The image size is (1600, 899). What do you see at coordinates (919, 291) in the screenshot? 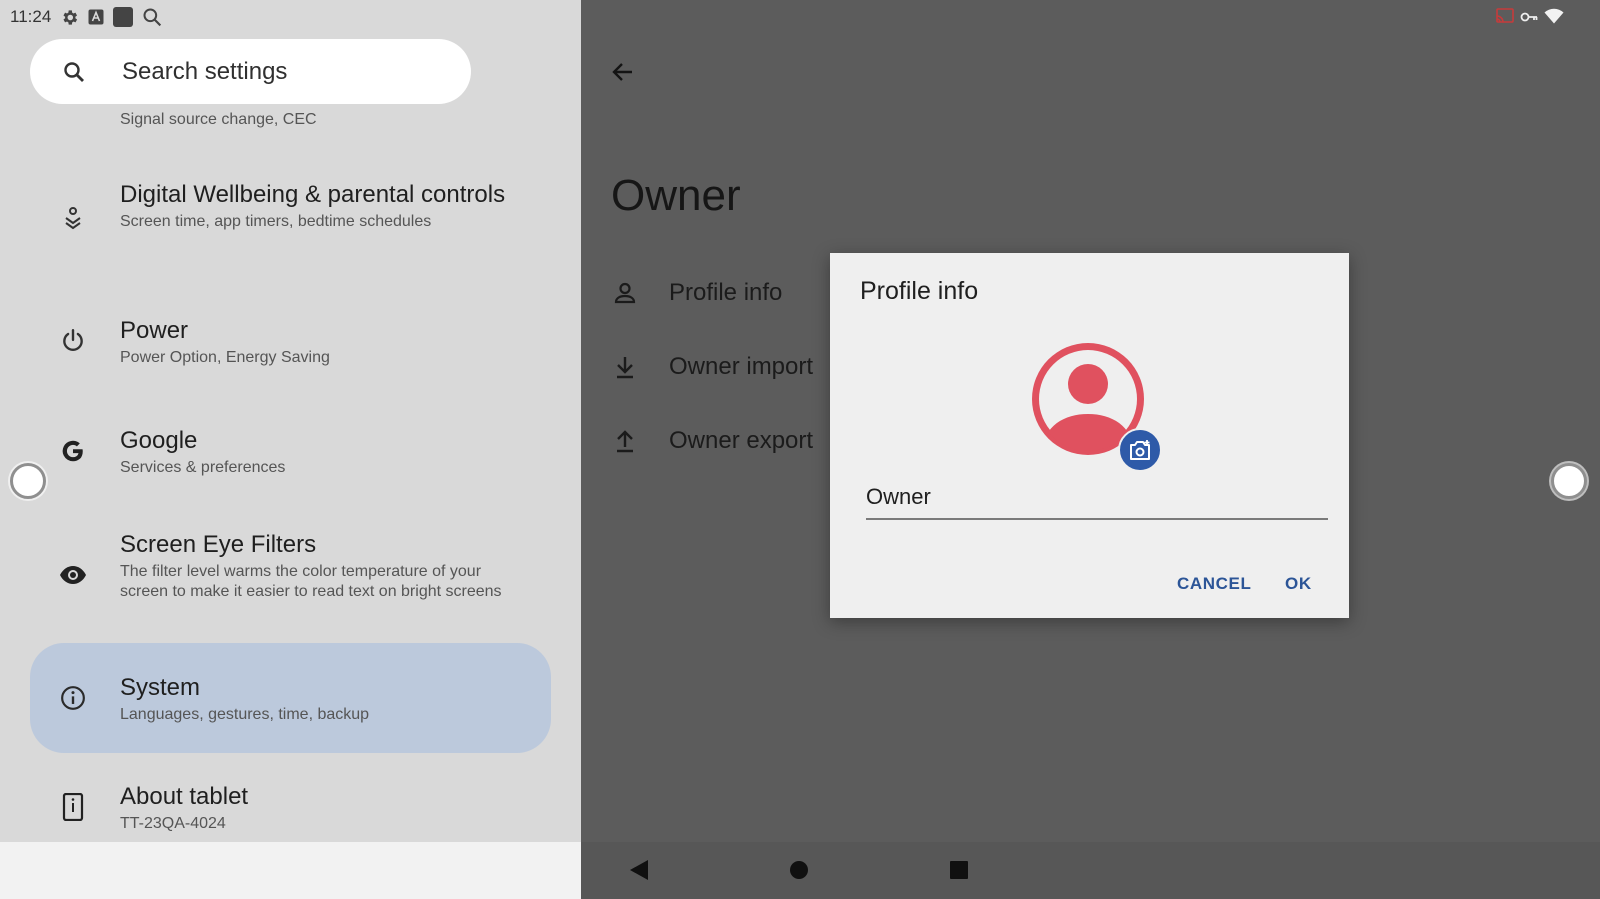
I see `dialog-title: Profile info` at bounding box center [919, 291].